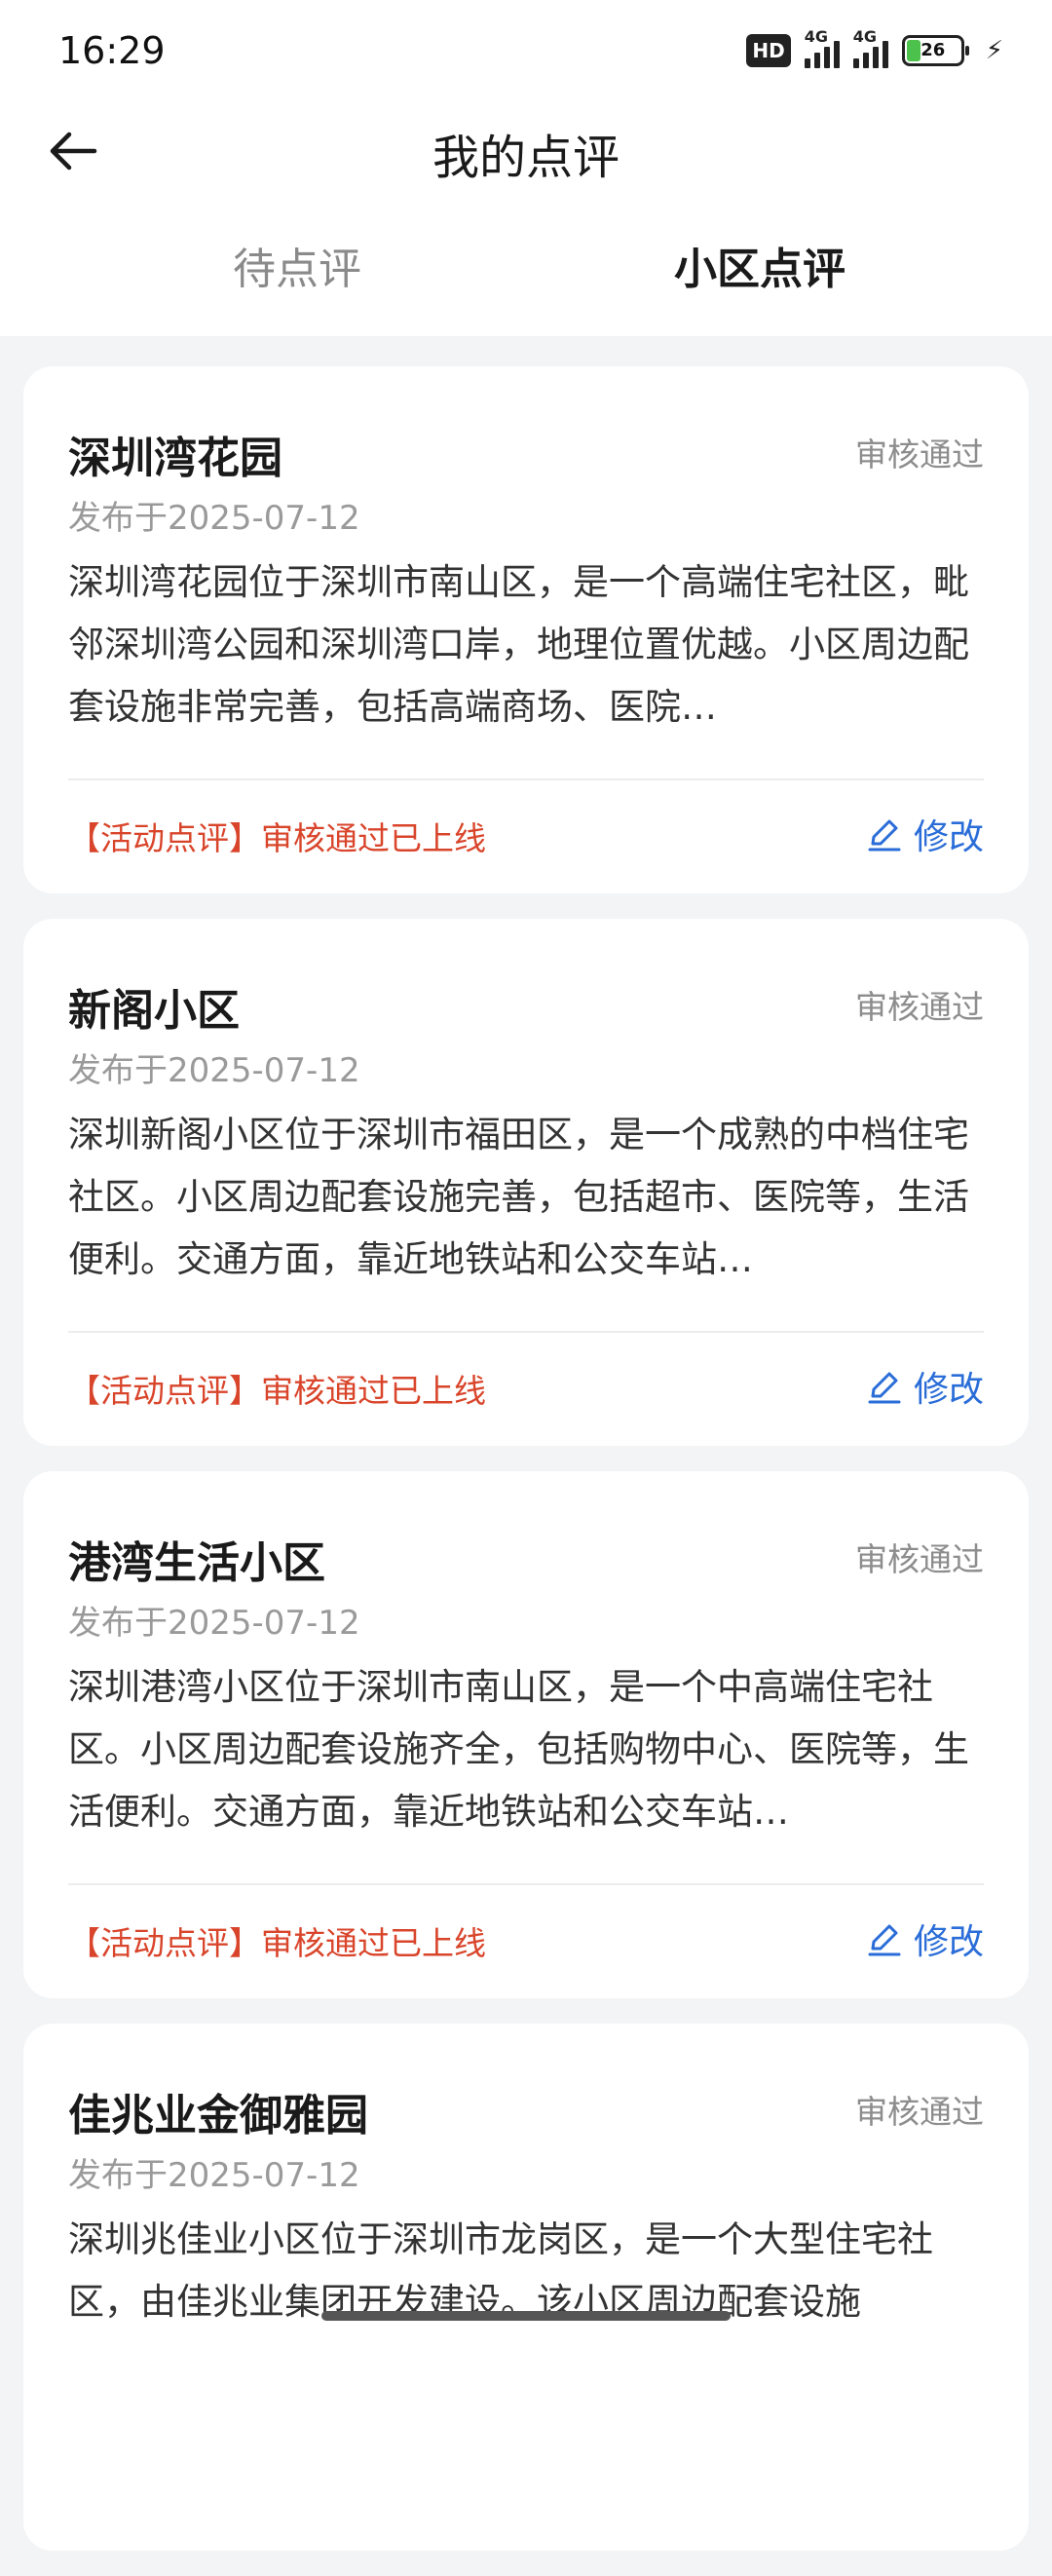  I want to click on community-name: 佳兆业金御雅园, so click(218, 2115).